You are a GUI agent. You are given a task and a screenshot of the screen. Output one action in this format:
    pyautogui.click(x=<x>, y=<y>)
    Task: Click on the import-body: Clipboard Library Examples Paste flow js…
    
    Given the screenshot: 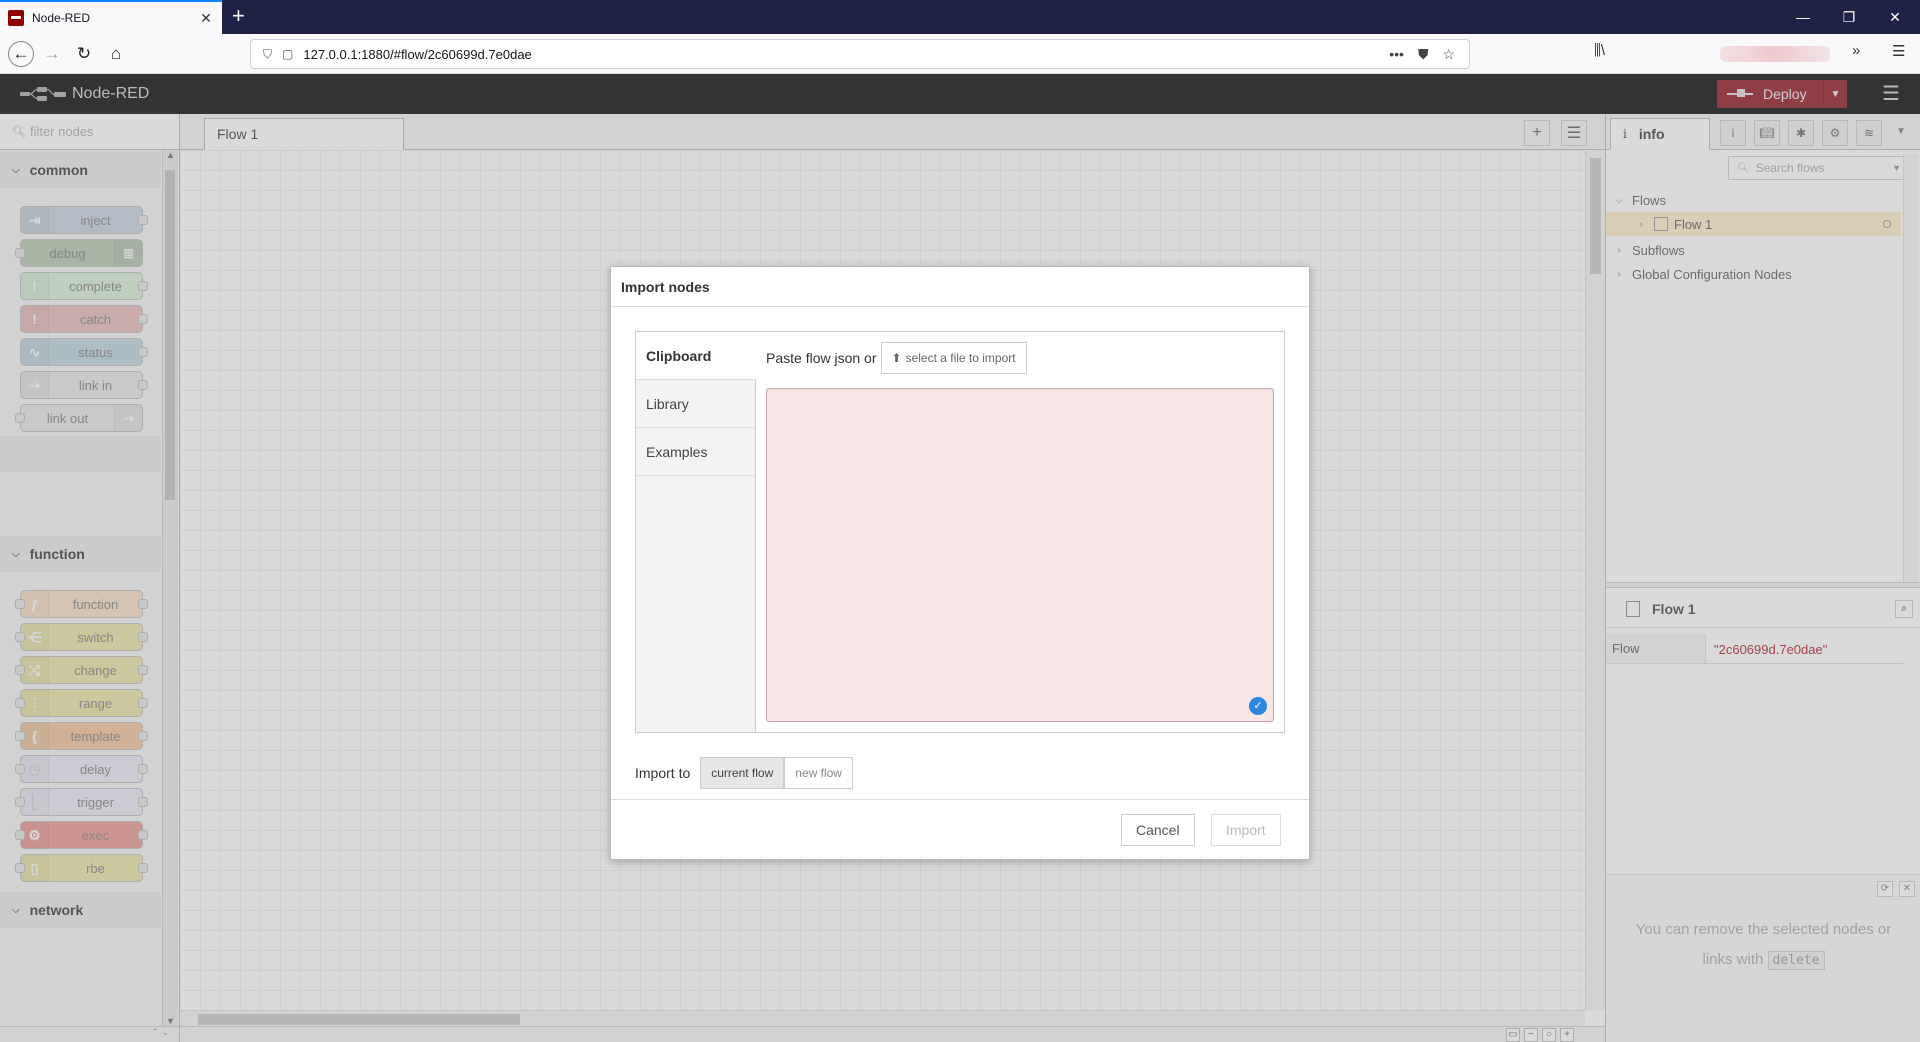 What is the action you would take?
    pyautogui.click(x=960, y=532)
    